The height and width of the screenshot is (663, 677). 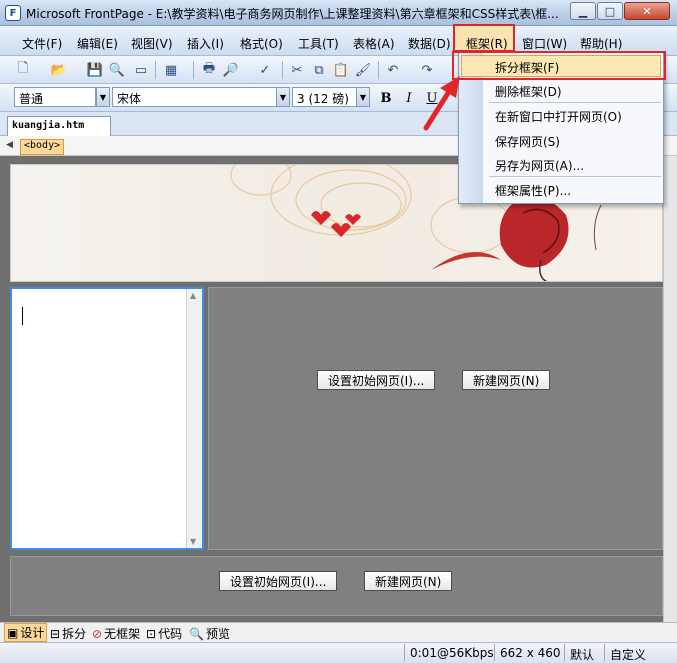 What do you see at coordinates (55, 633) in the screenshot?
I see `split-view-icon: ⊟` at bounding box center [55, 633].